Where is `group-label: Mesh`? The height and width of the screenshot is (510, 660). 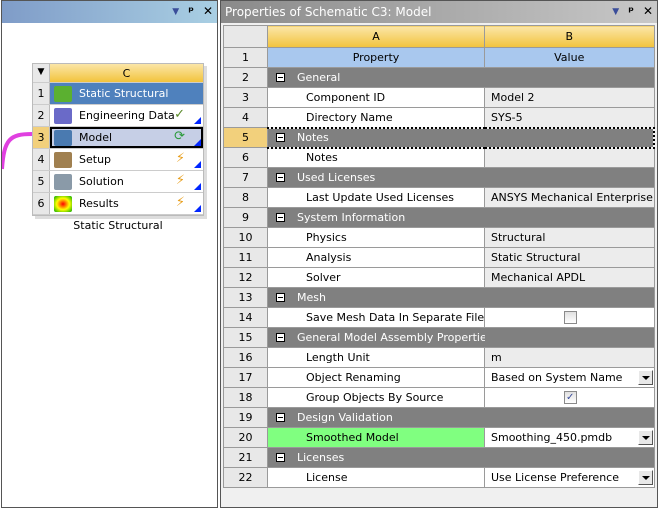 group-label: Mesh is located at coordinates (311, 297).